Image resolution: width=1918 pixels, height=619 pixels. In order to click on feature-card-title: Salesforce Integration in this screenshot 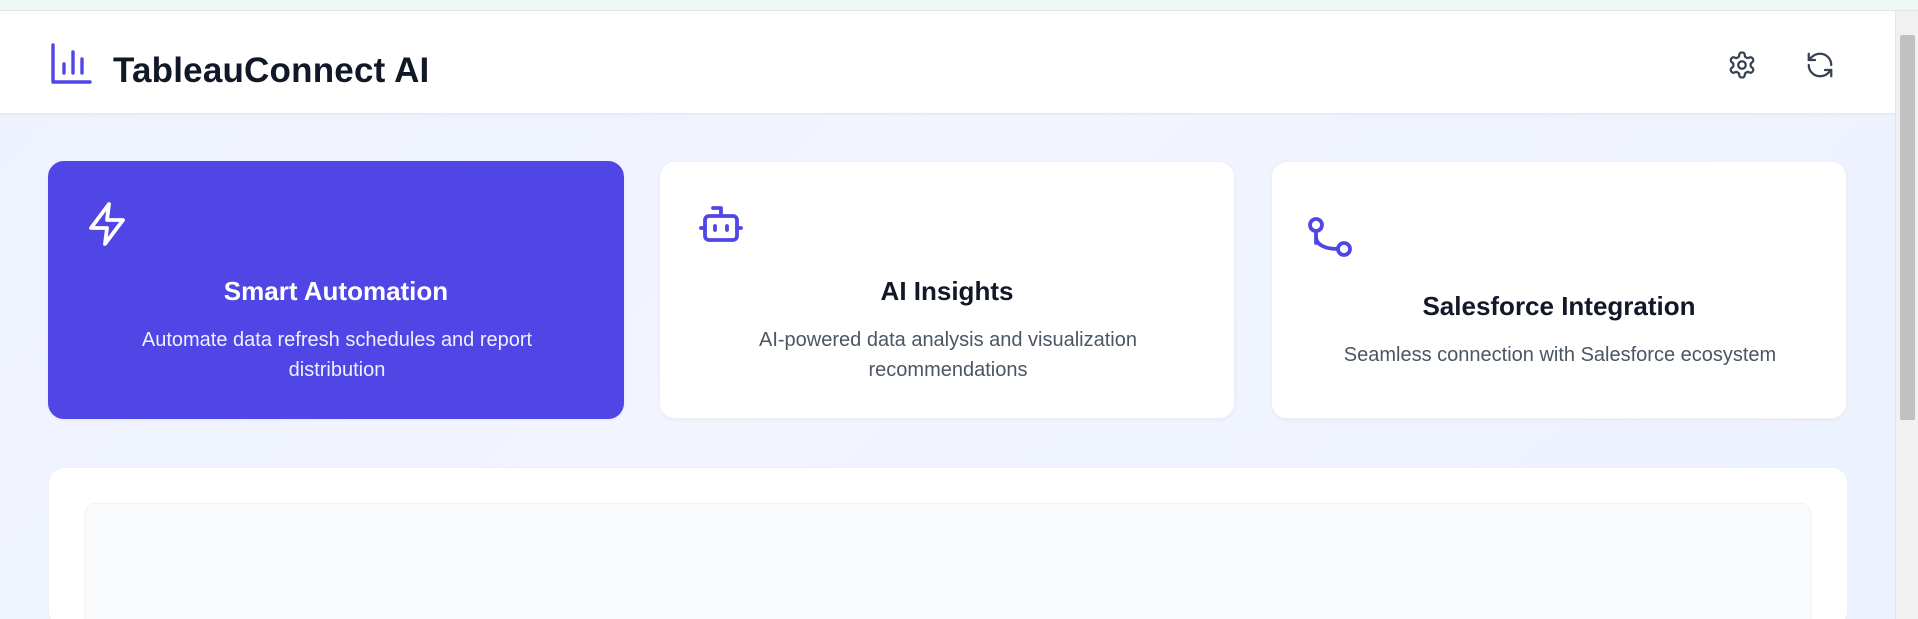, I will do `click(1559, 306)`.